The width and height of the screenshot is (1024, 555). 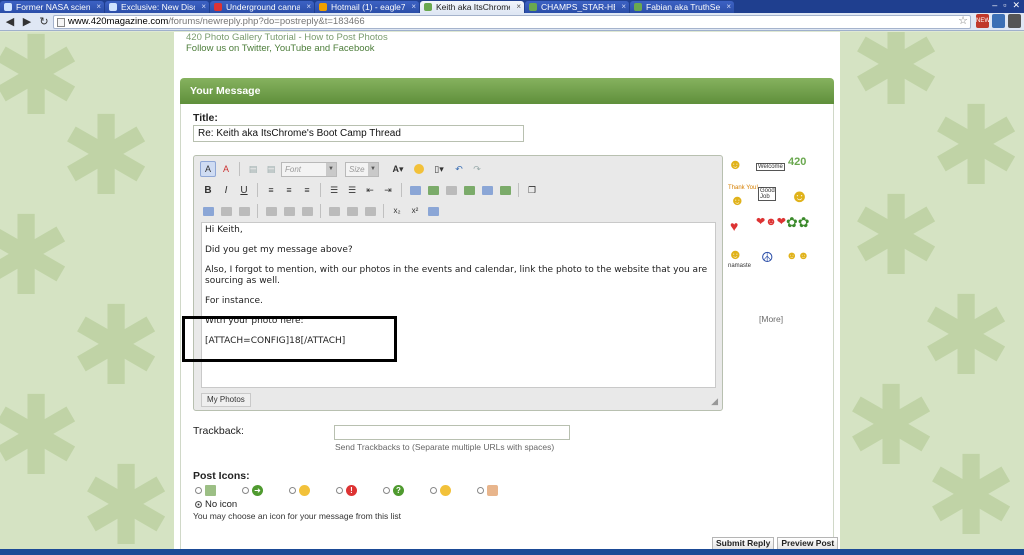 What do you see at coordinates (362, 169) in the screenshot?
I see `size-select: Size ▼` at bounding box center [362, 169].